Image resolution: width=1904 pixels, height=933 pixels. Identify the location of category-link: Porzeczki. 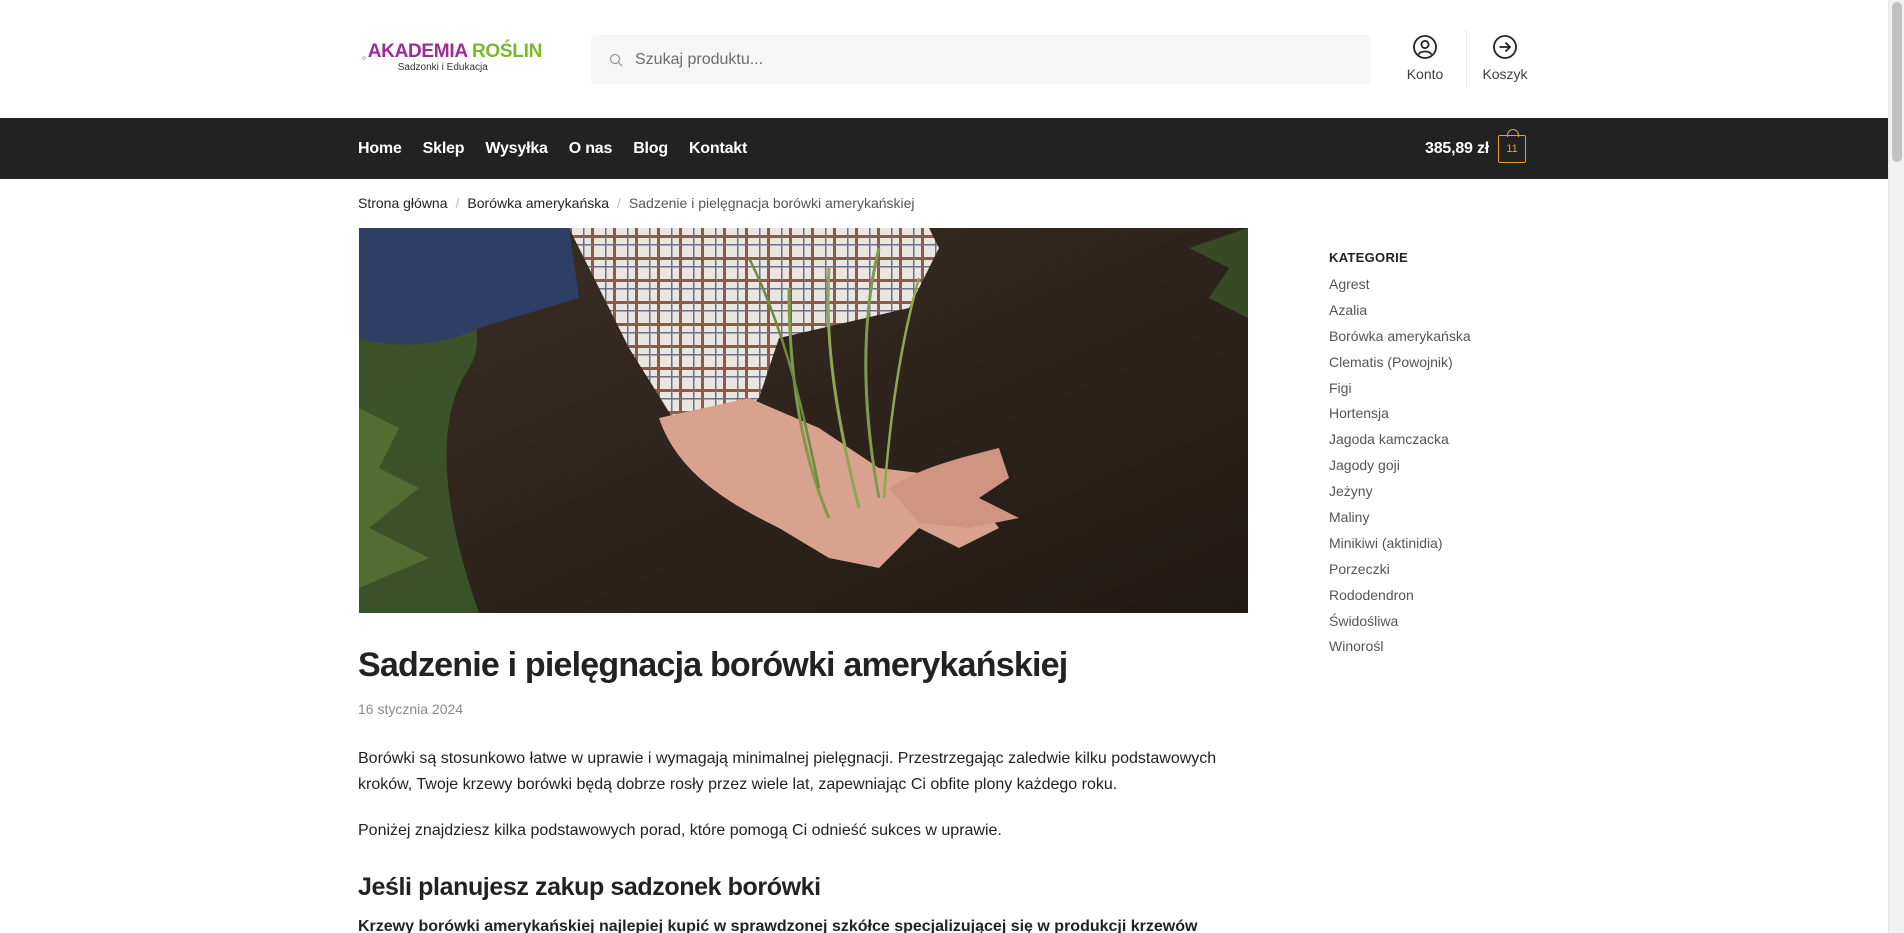
(1439, 570).